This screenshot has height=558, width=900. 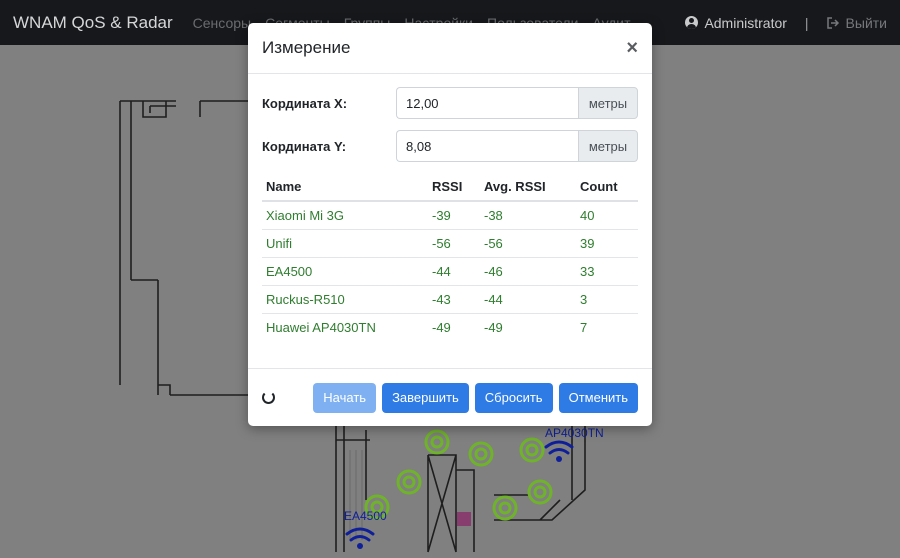 What do you see at coordinates (345, 397) in the screenshot?
I see `start-button: Начать` at bounding box center [345, 397].